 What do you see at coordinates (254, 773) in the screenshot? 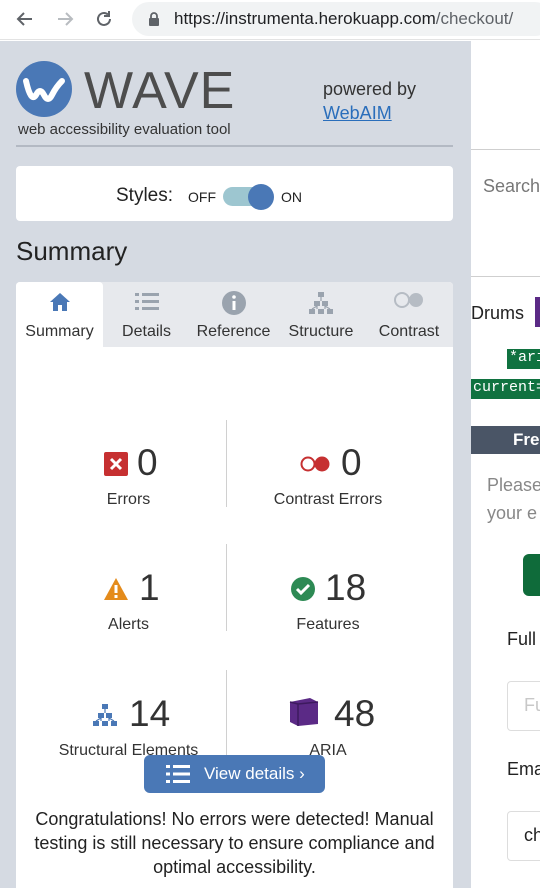
I see `view-details-label: View details ›` at bounding box center [254, 773].